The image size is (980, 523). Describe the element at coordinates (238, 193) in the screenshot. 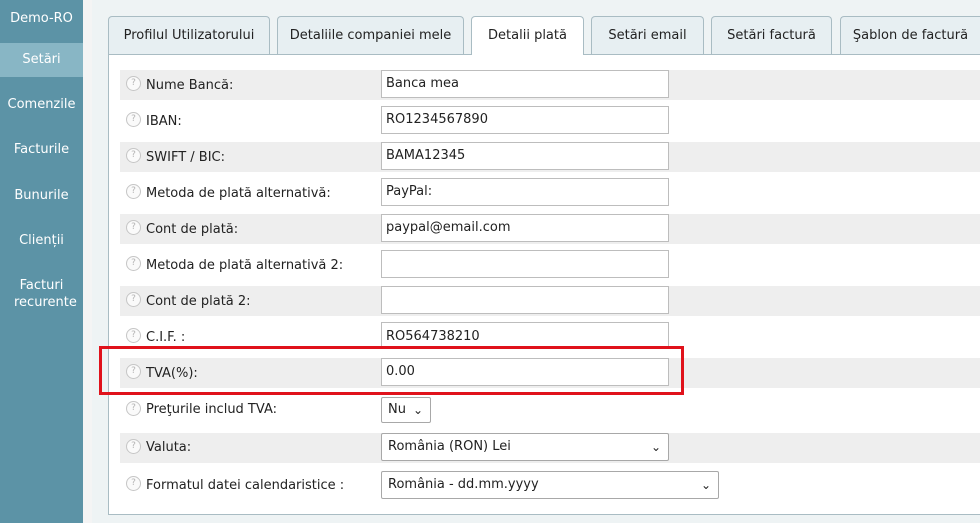

I see `alt-method-label: Metoda de plată alternativă:` at that location.